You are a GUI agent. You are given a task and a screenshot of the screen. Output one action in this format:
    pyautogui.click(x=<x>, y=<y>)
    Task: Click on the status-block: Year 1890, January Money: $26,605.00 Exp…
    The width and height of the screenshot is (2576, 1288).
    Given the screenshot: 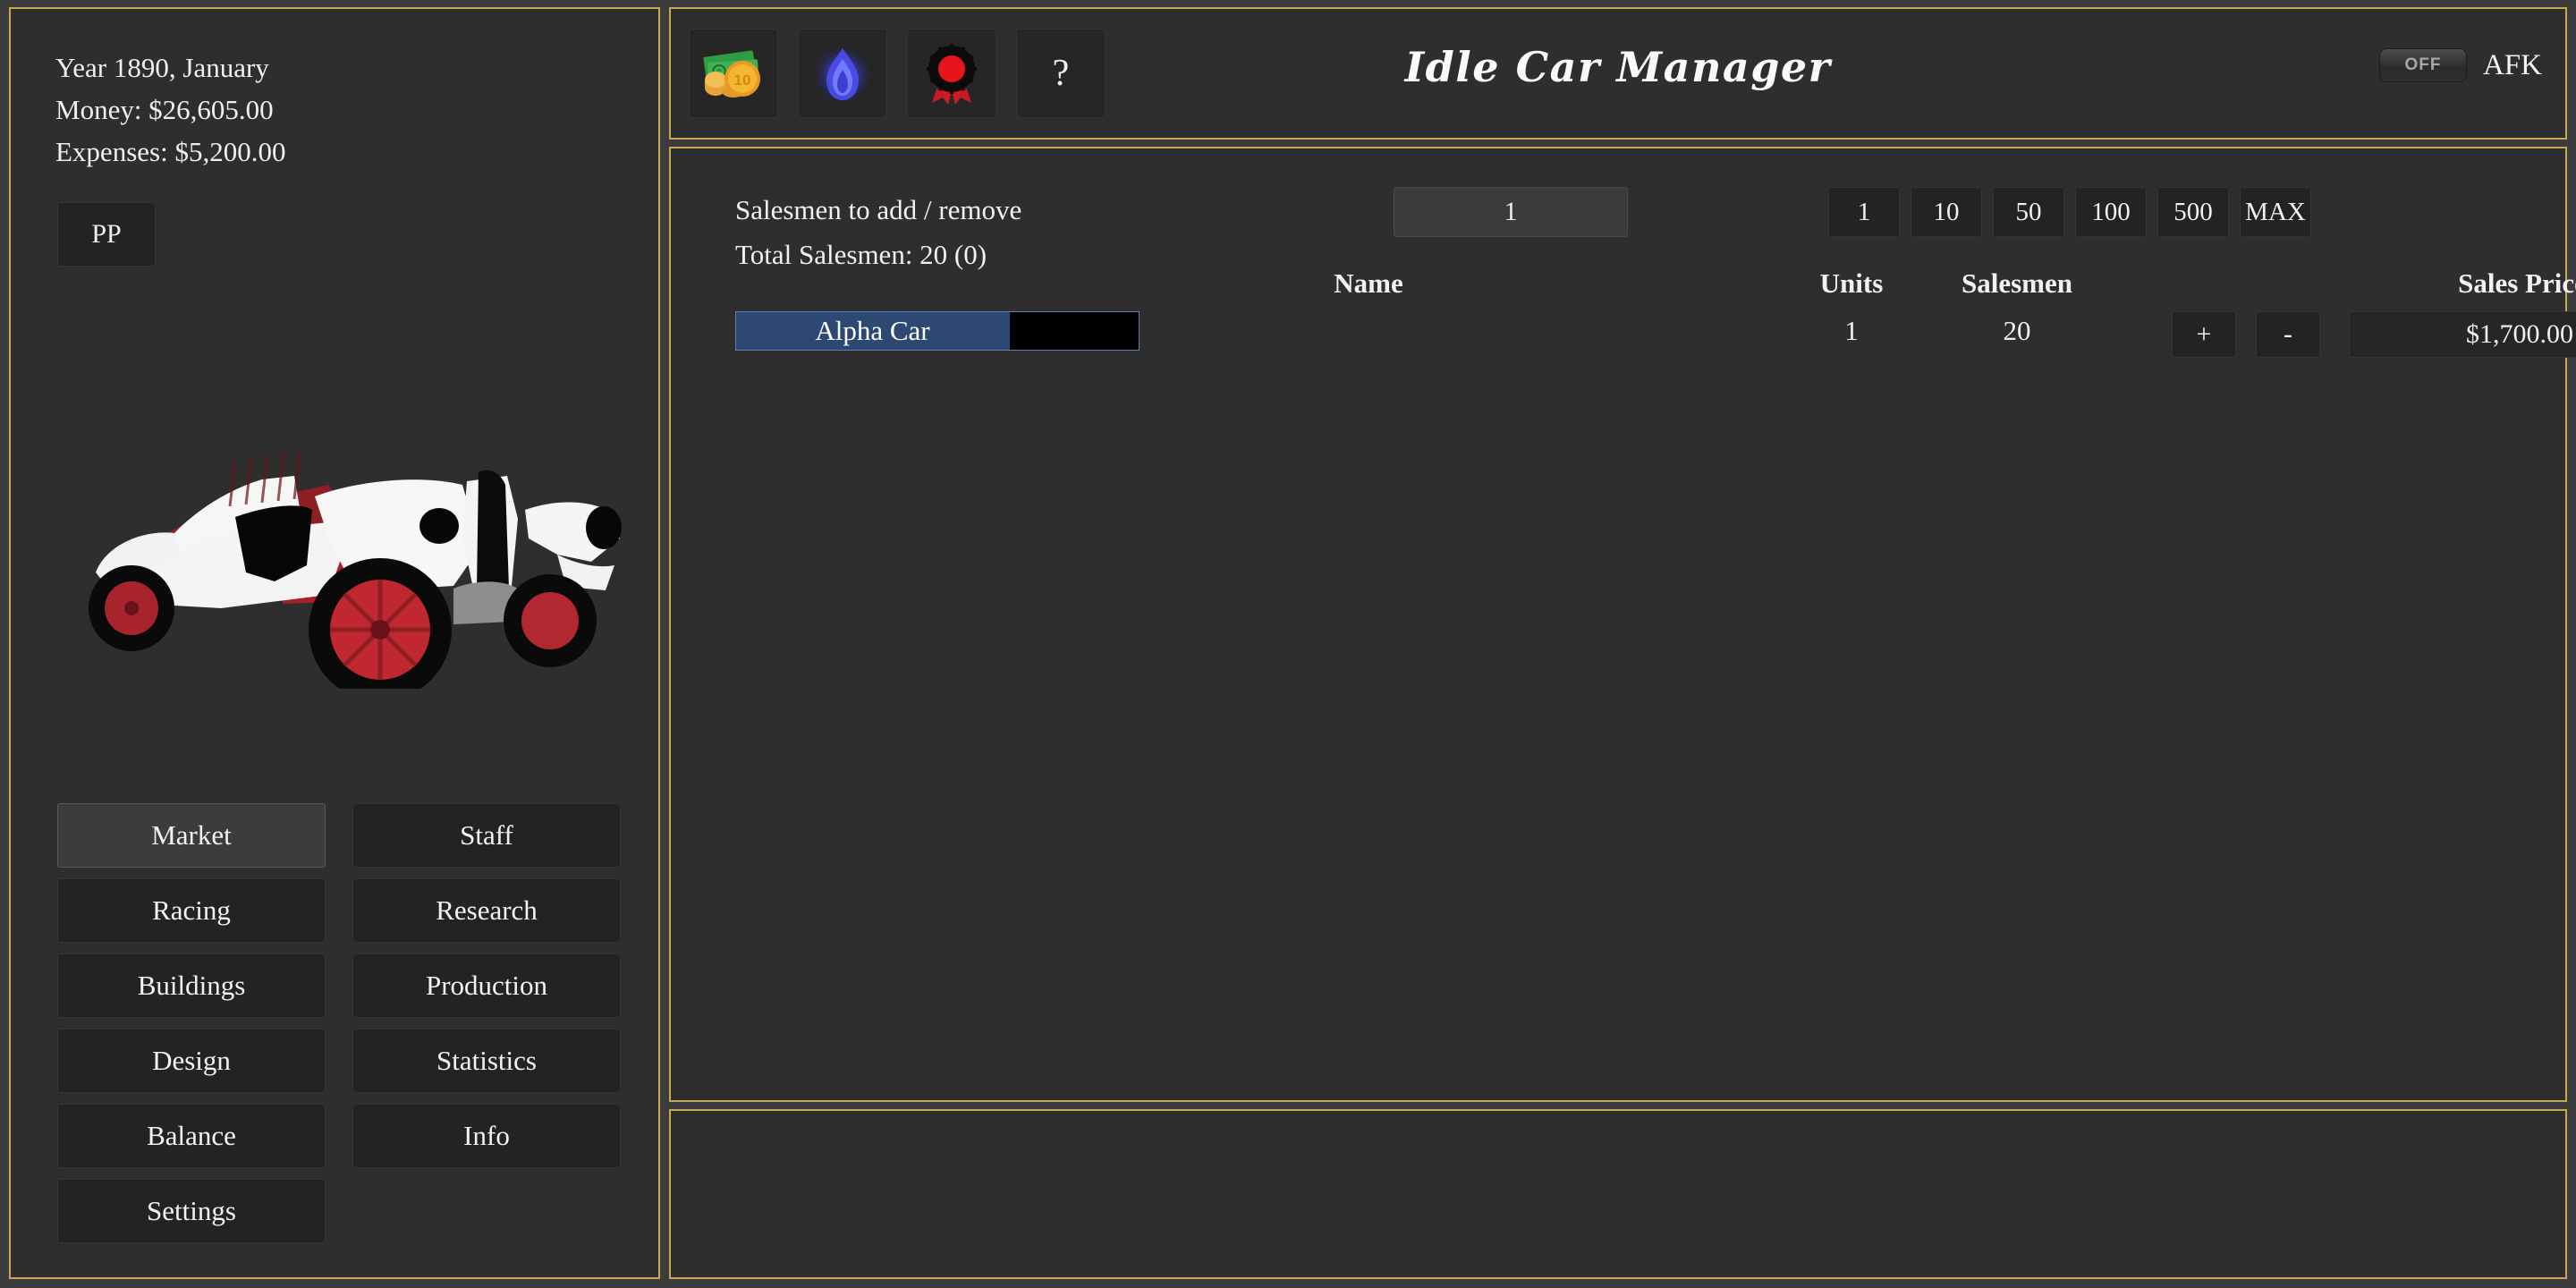 What is the action you would take?
    pyautogui.click(x=170, y=110)
    